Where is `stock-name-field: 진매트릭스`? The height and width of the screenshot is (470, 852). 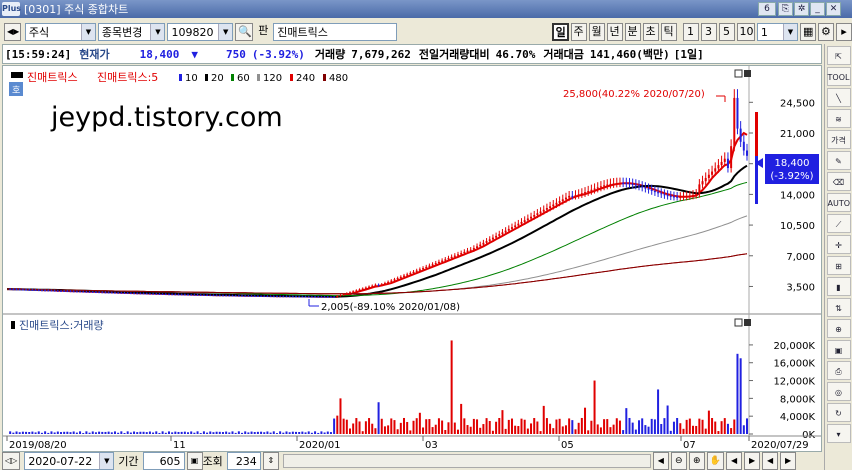 stock-name-field: 진매트릭스 is located at coordinates (335, 32).